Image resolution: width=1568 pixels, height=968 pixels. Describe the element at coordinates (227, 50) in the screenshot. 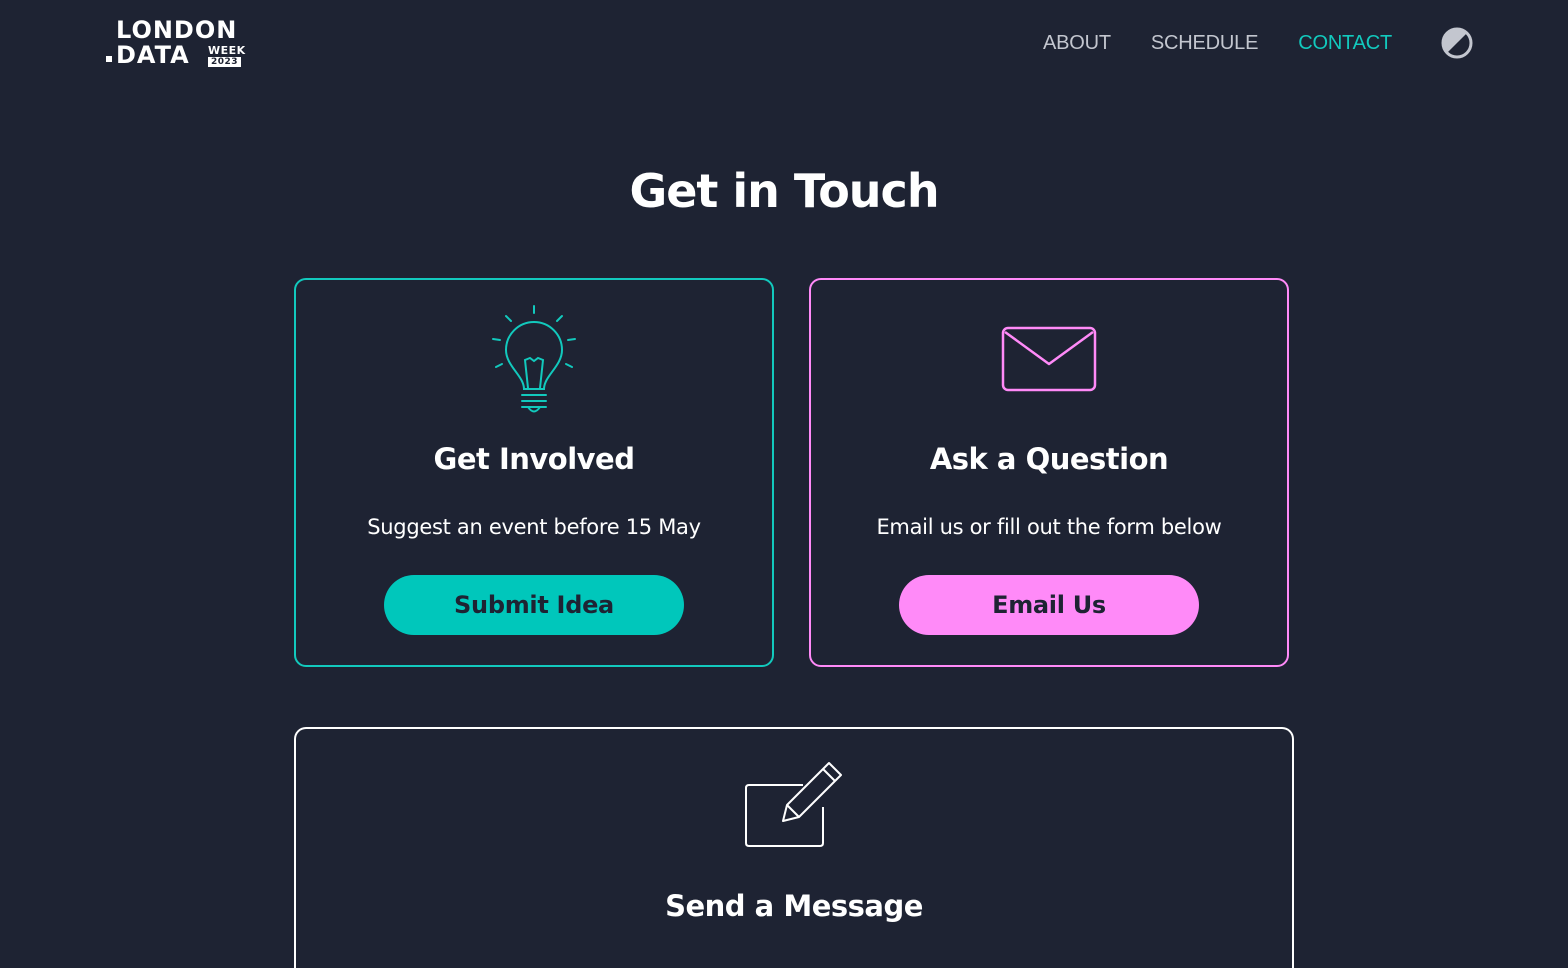

I see `logo-text-week: WEEK` at that location.